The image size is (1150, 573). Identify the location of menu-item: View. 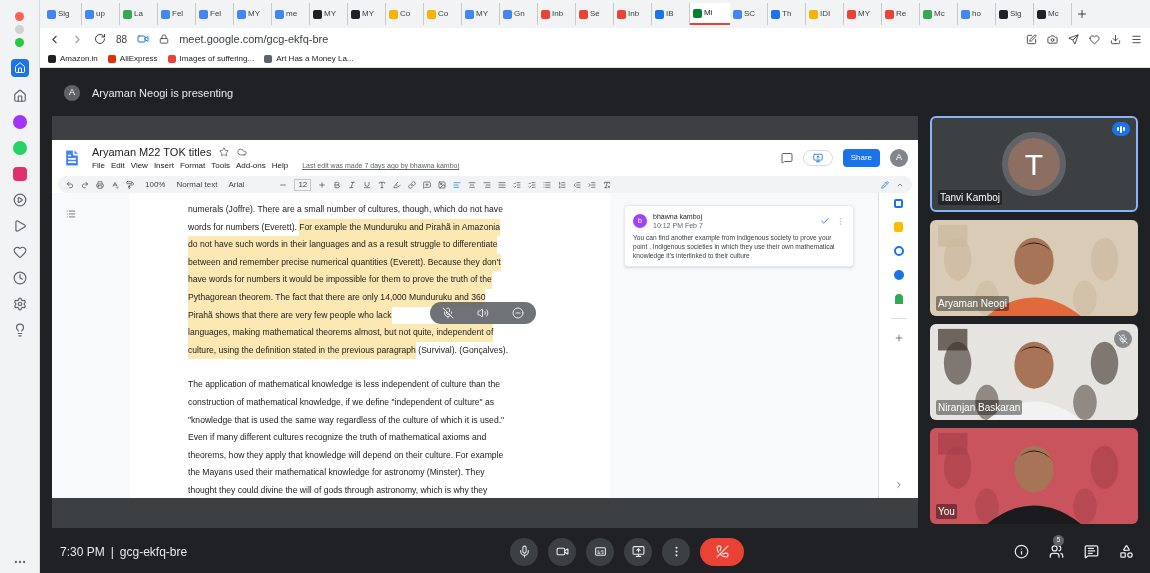
(139, 166).